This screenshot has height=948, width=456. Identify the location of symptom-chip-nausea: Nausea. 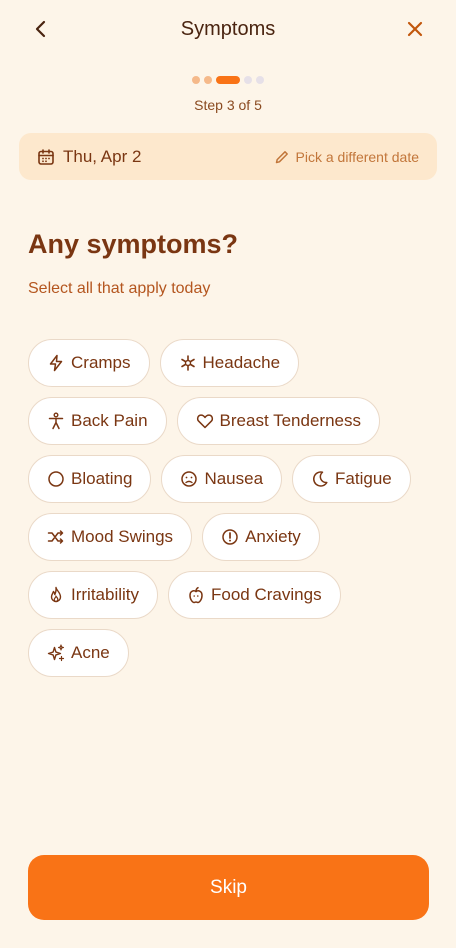
(222, 479).